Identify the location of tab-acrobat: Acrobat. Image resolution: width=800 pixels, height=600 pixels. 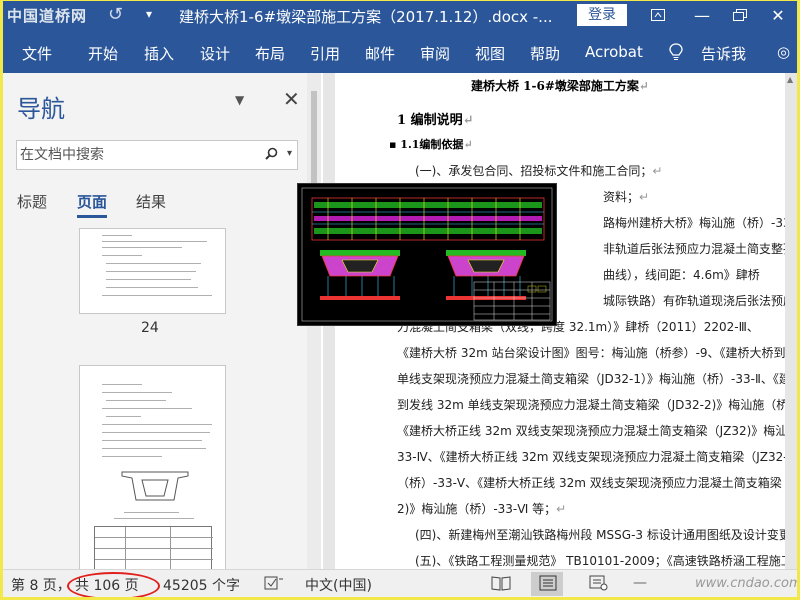
(614, 52).